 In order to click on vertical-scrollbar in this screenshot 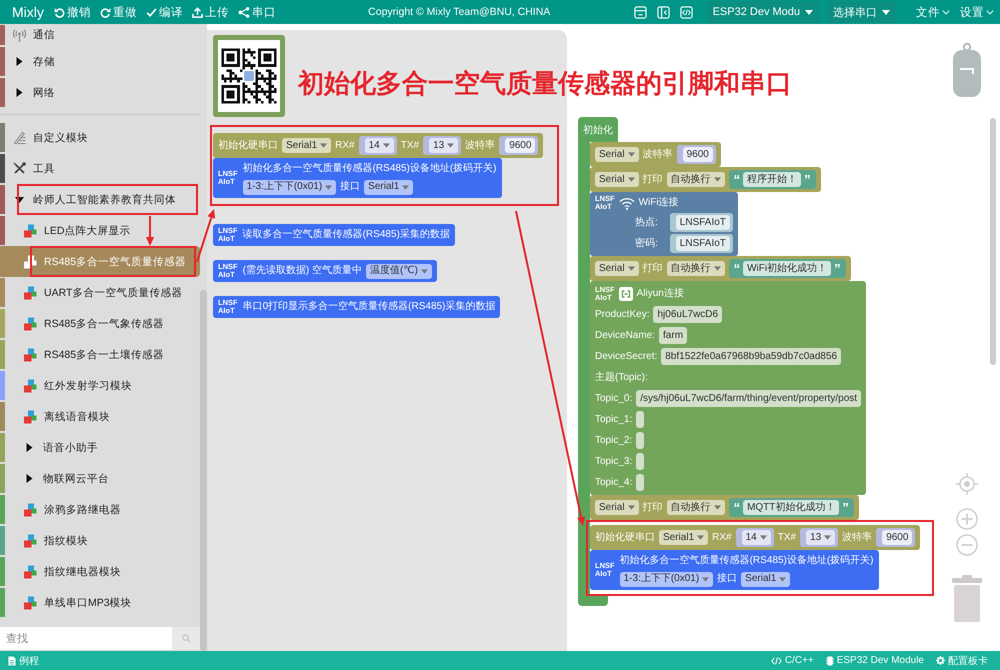, I will do `click(993, 241)`.